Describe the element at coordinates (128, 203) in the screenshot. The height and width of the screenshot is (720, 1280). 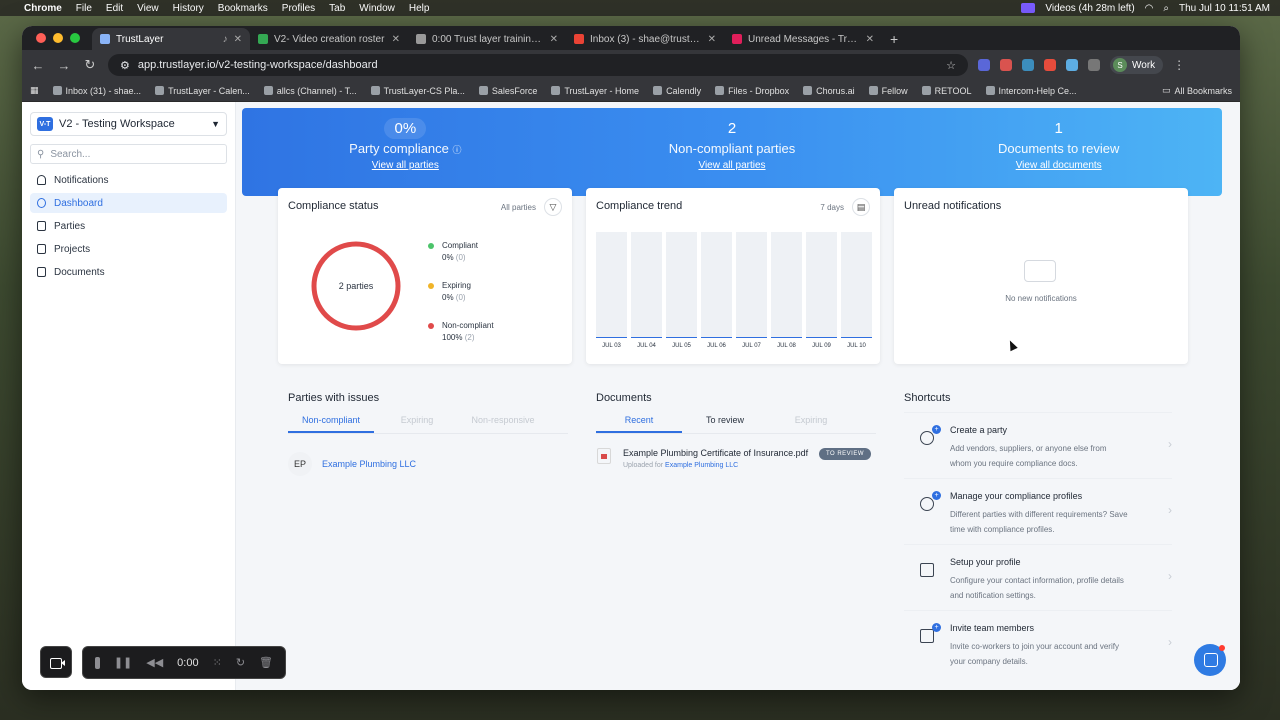
I see `sidebar-item-dashboard: Dashboard` at that location.